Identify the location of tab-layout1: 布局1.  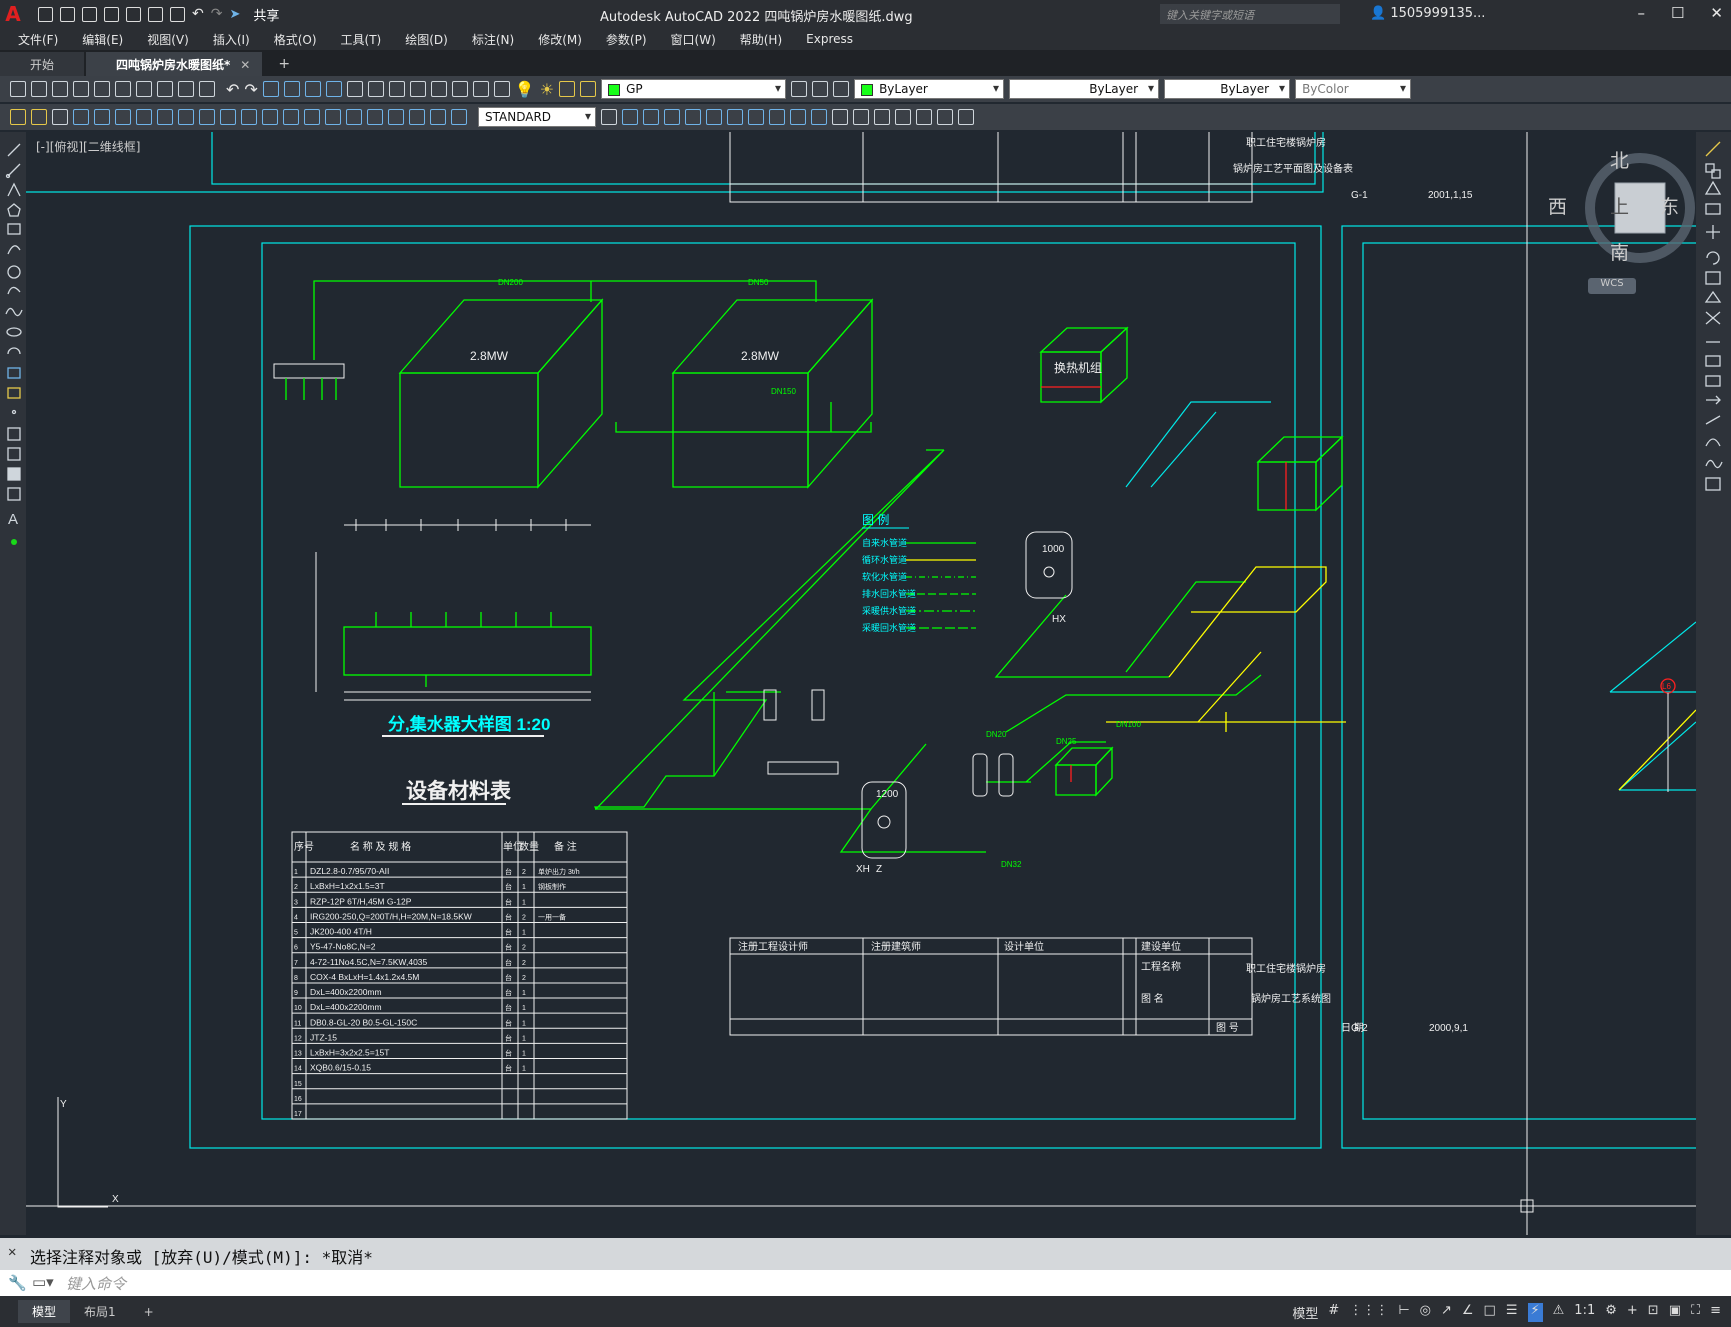
(100, 1311).